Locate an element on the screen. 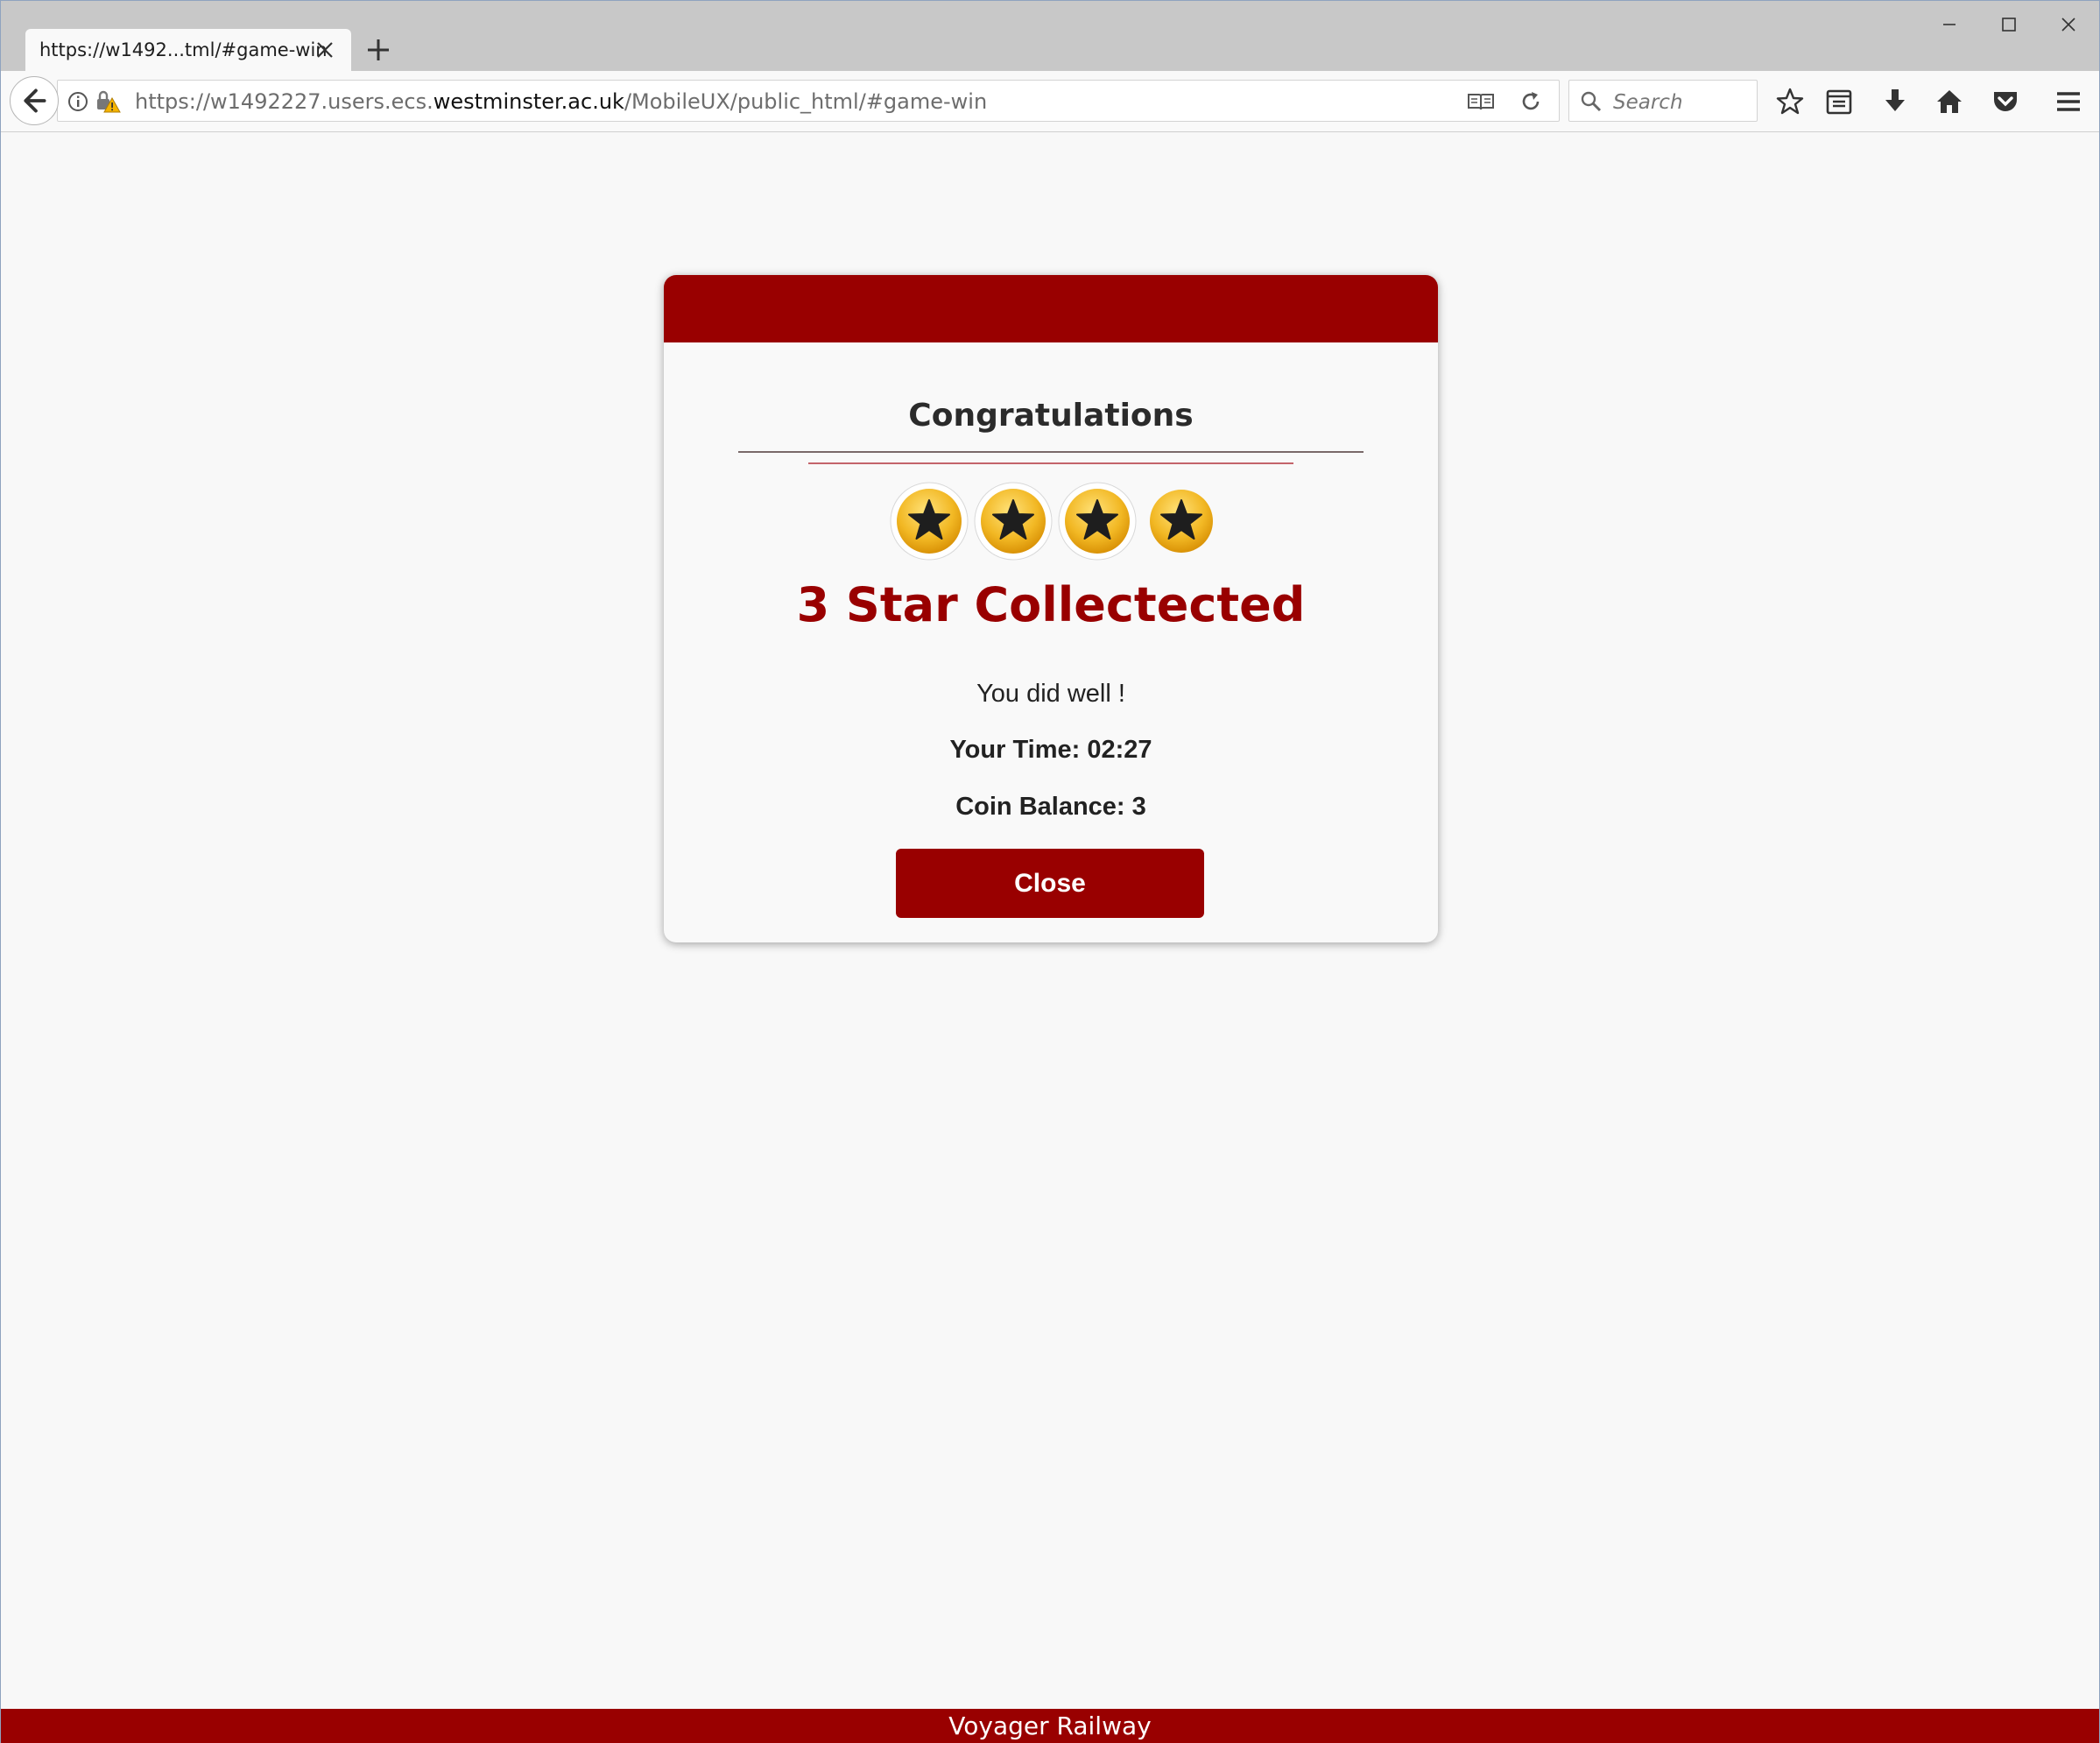  star-rating is located at coordinates (1055, 524).